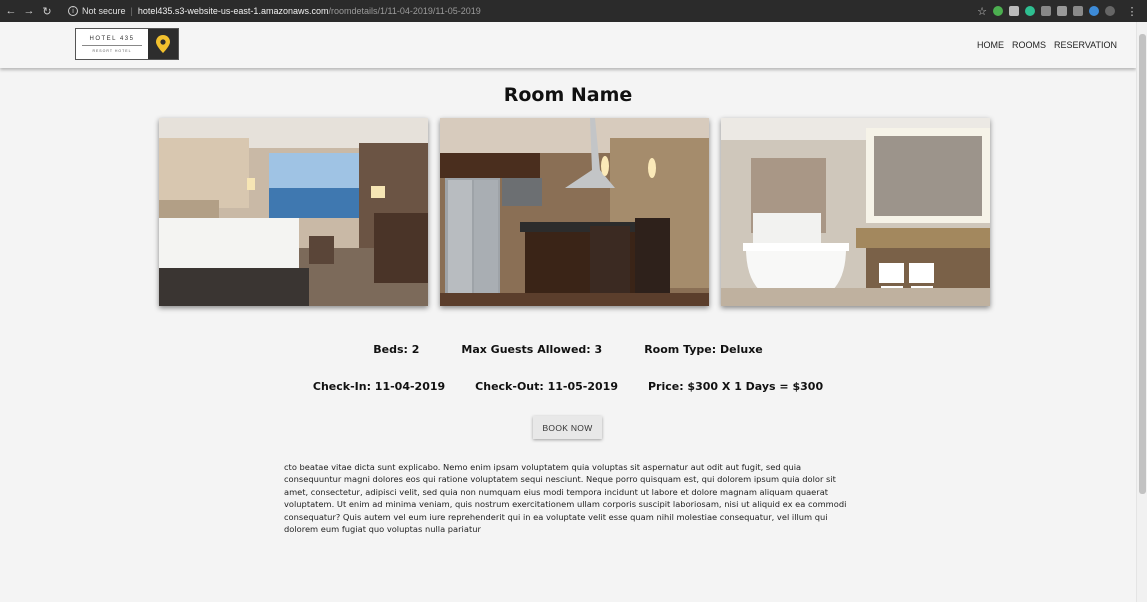  I want to click on price-value: Price: $300 X 1 Days = $300, so click(735, 386).